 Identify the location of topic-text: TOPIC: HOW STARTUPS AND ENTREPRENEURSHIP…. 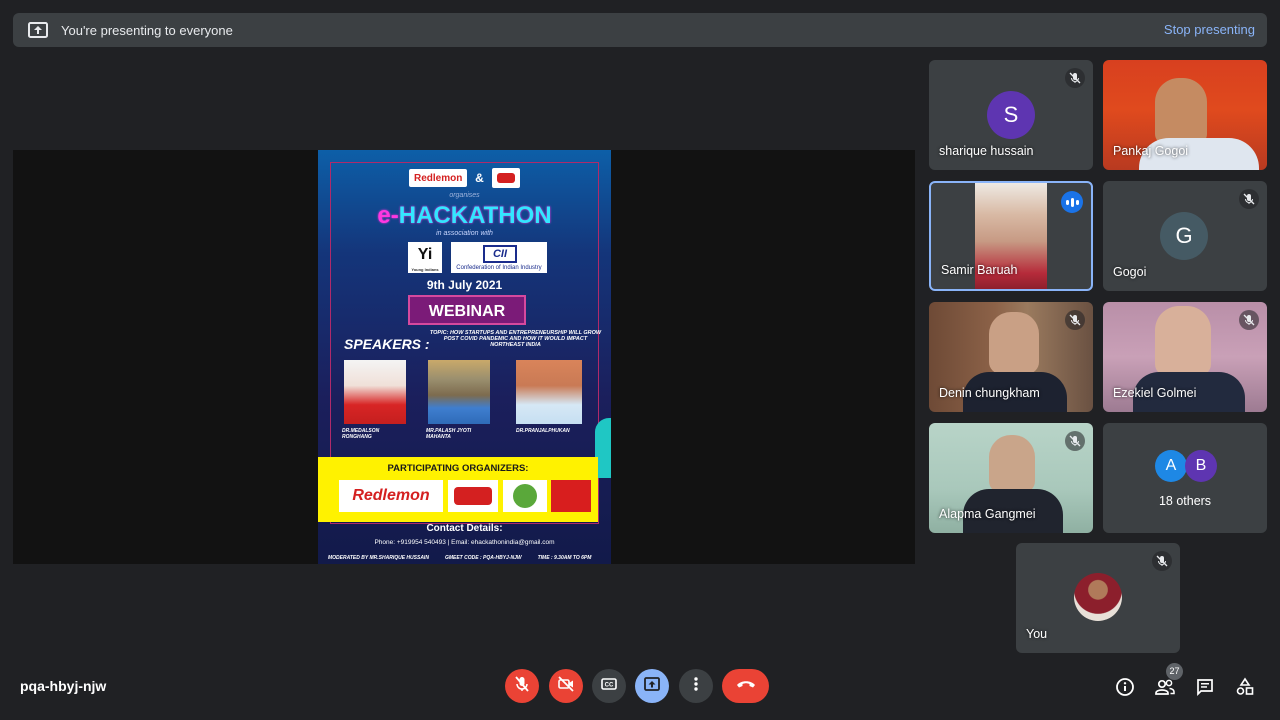
(515, 339).